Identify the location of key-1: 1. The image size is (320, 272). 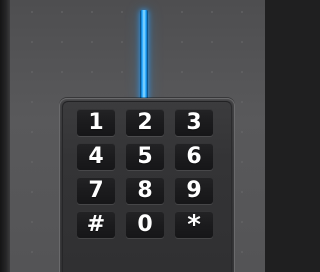
(96, 122).